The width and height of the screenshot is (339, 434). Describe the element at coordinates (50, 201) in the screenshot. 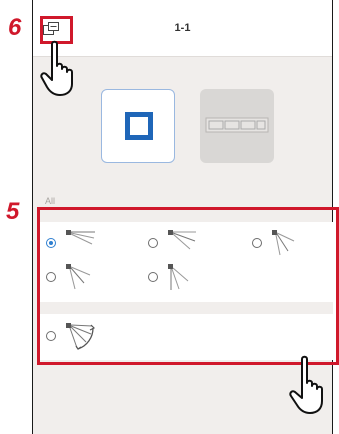

I see `section-label-all: All` at that location.